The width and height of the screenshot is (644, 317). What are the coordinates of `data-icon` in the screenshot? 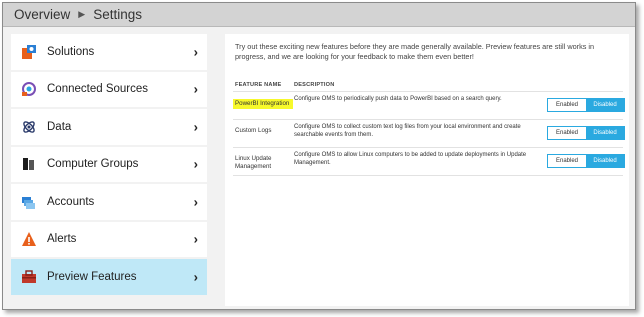 It's located at (29, 127).